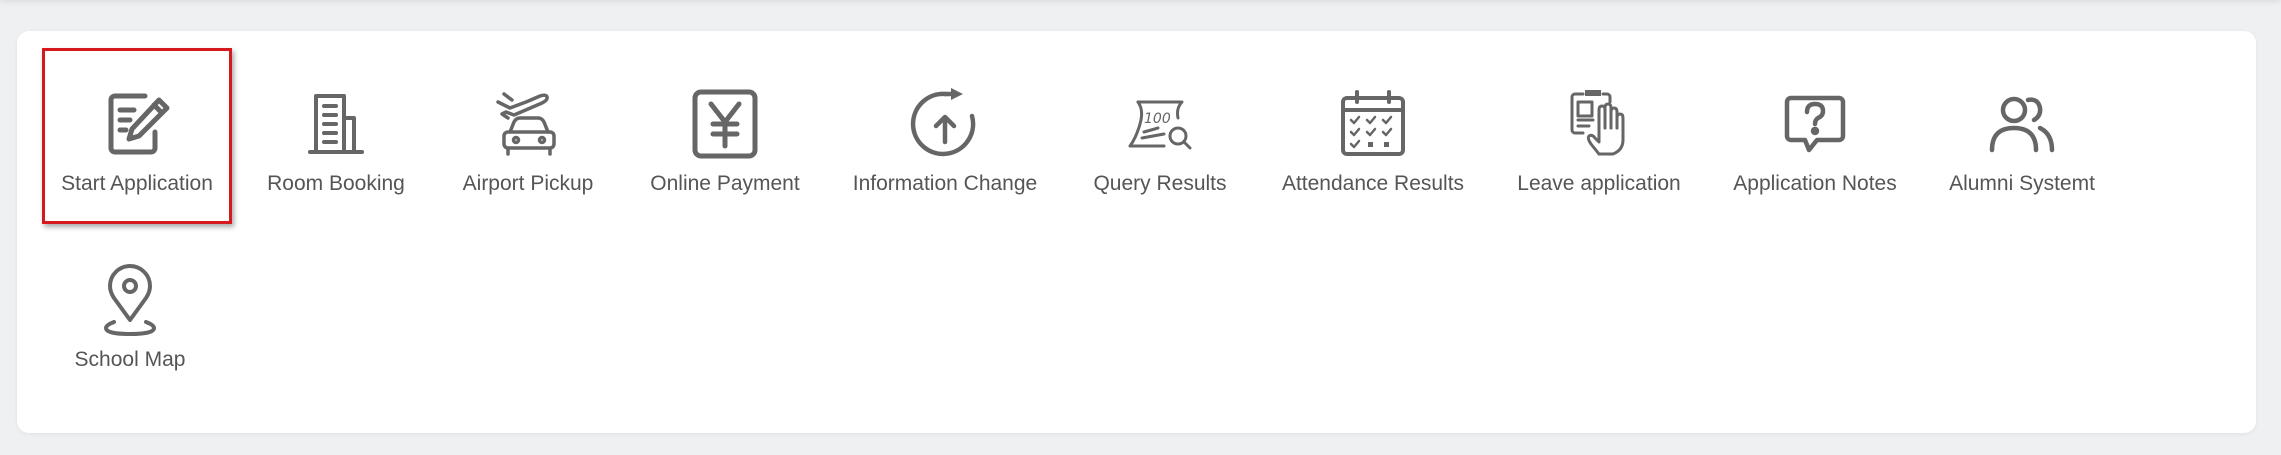 The image size is (2281, 455). Describe the element at coordinates (1373, 124) in the screenshot. I see `calendar-check-icon` at that location.